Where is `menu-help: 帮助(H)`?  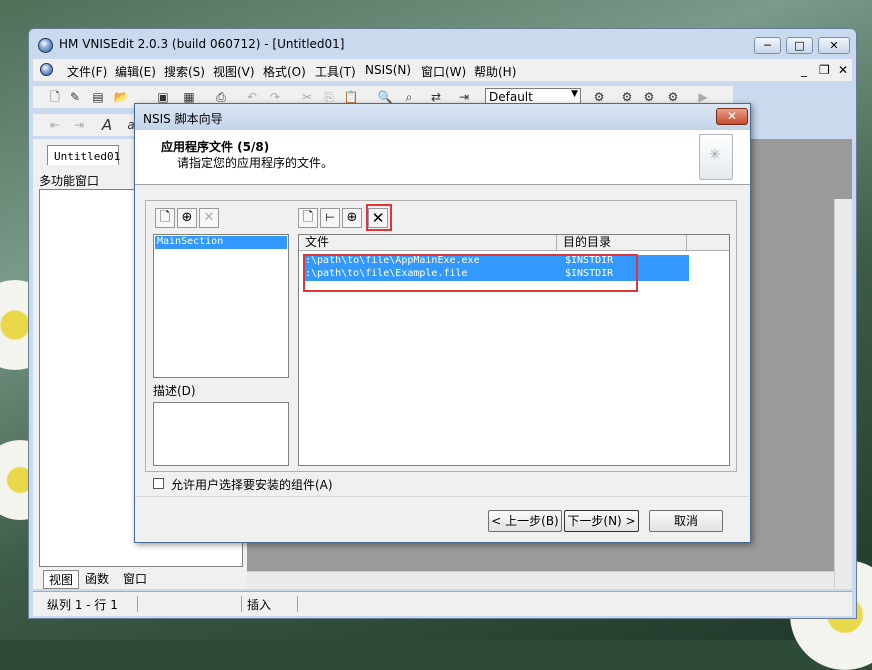 menu-help: 帮助(H) is located at coordinates (495, 71).